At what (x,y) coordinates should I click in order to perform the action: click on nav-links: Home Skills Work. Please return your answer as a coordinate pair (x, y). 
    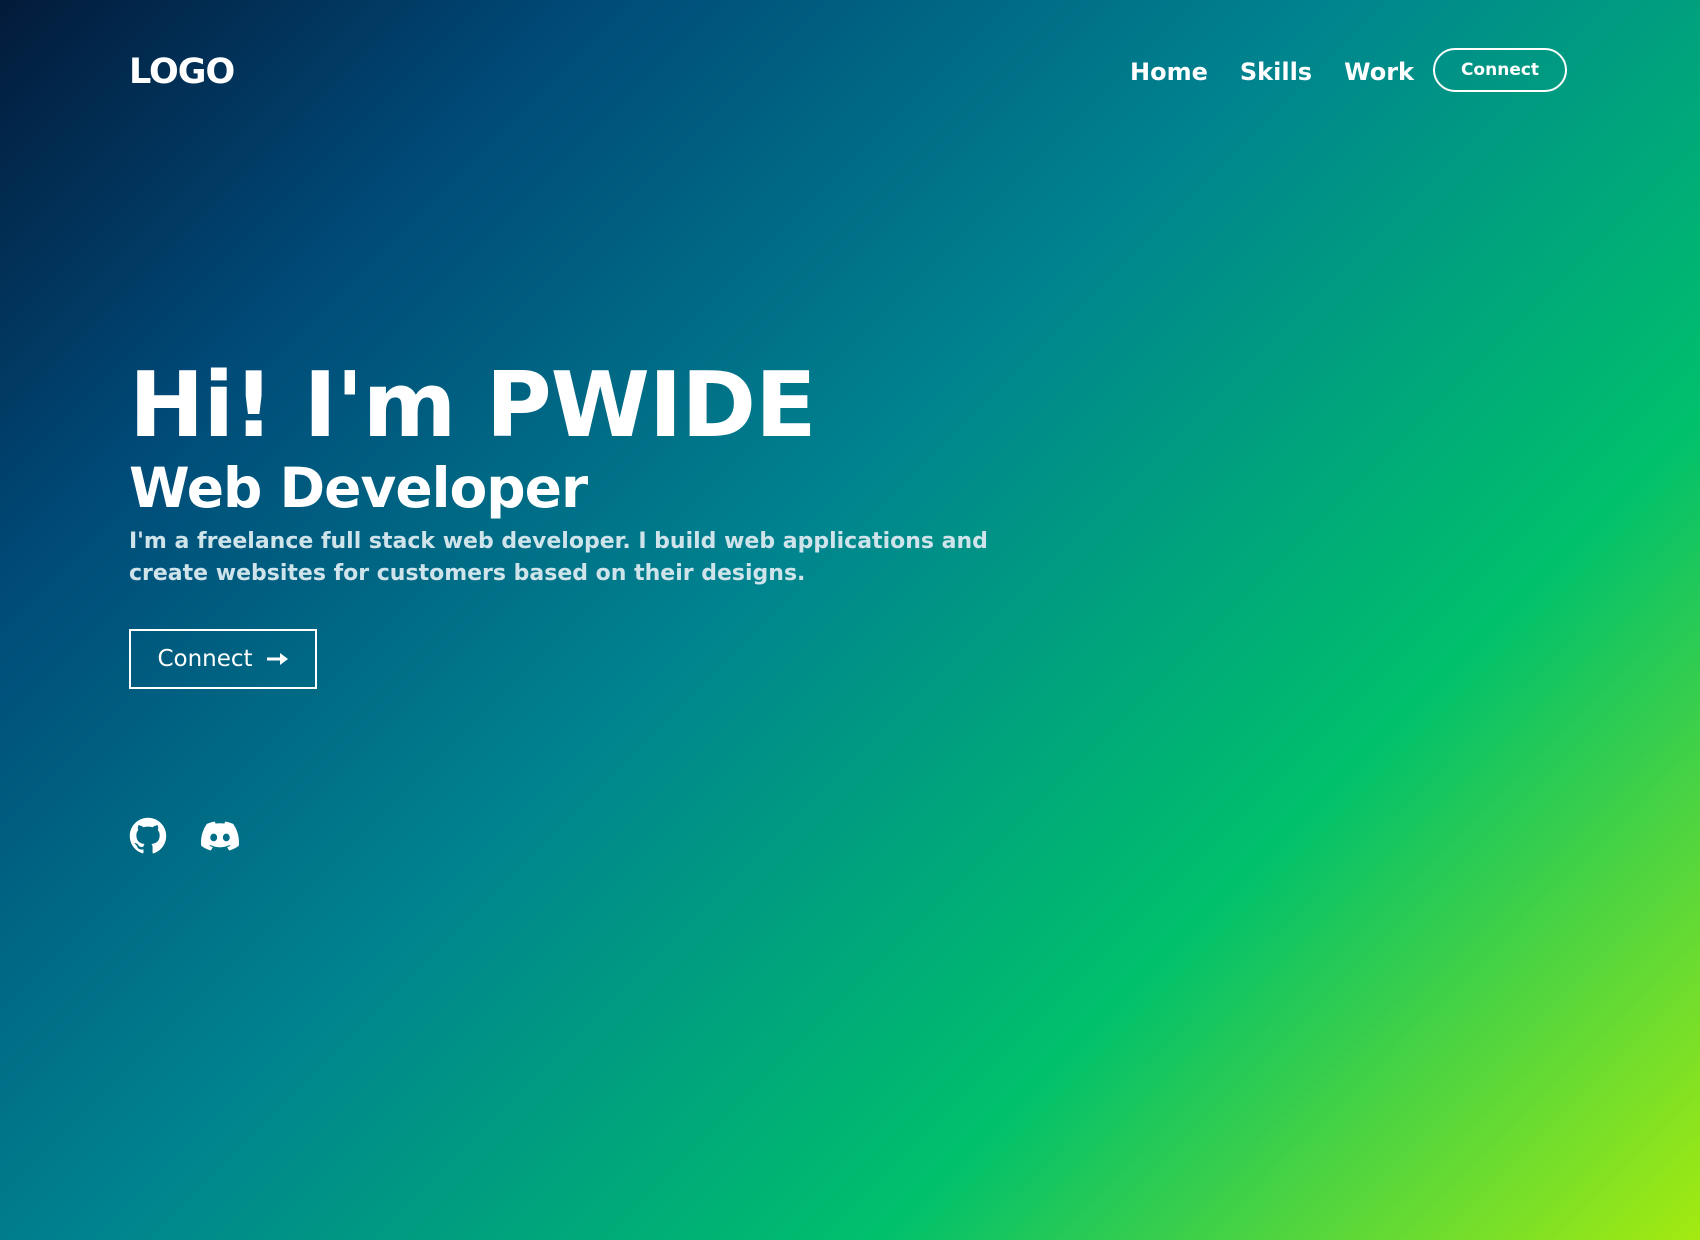
    Looking at the image, I should click on (1272, 72).